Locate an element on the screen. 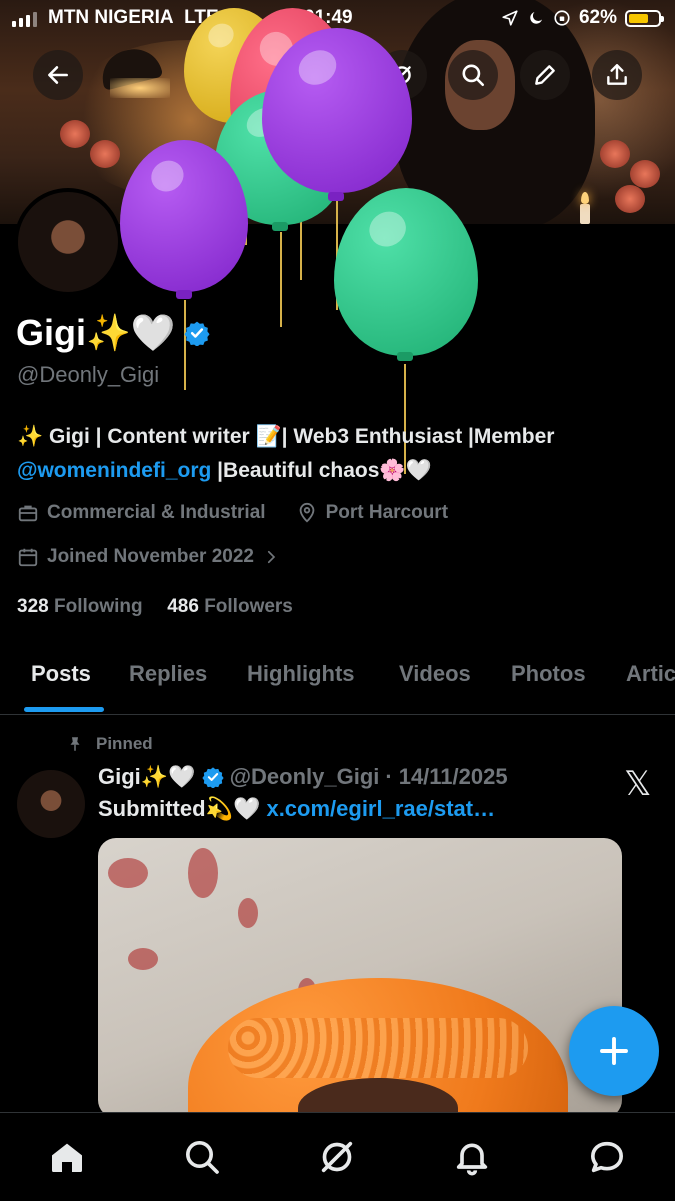  bio-line-2-text: |Beautiful chaos🌸🤍 is located at coordinates (321, 470).